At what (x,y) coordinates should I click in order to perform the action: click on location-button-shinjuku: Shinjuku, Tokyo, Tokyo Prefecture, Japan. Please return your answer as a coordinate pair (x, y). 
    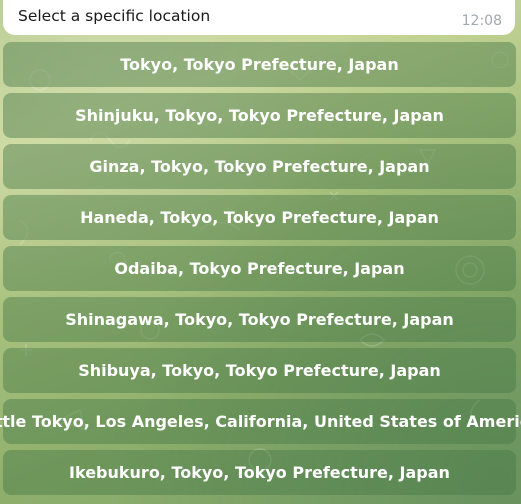
    Looking at the image, I should click on (259, 115).